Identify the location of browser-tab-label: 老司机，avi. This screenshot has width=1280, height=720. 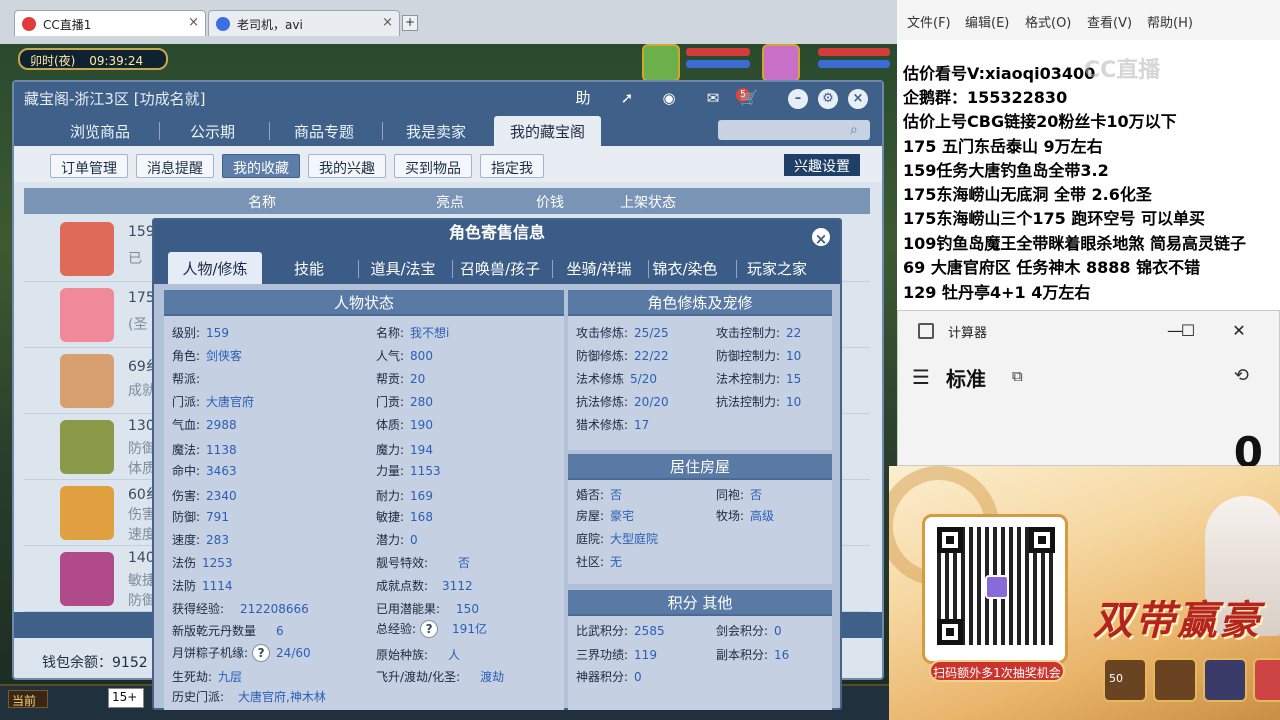
(270, 25).